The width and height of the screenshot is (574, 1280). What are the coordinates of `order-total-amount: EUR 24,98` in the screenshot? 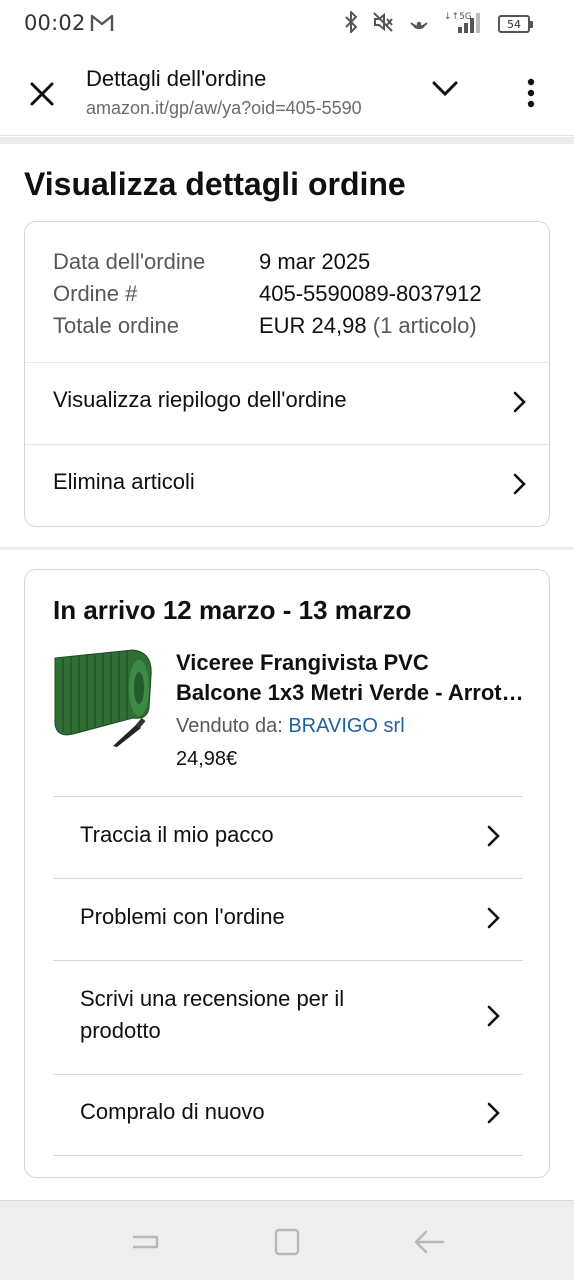 It's located at (313, 325).